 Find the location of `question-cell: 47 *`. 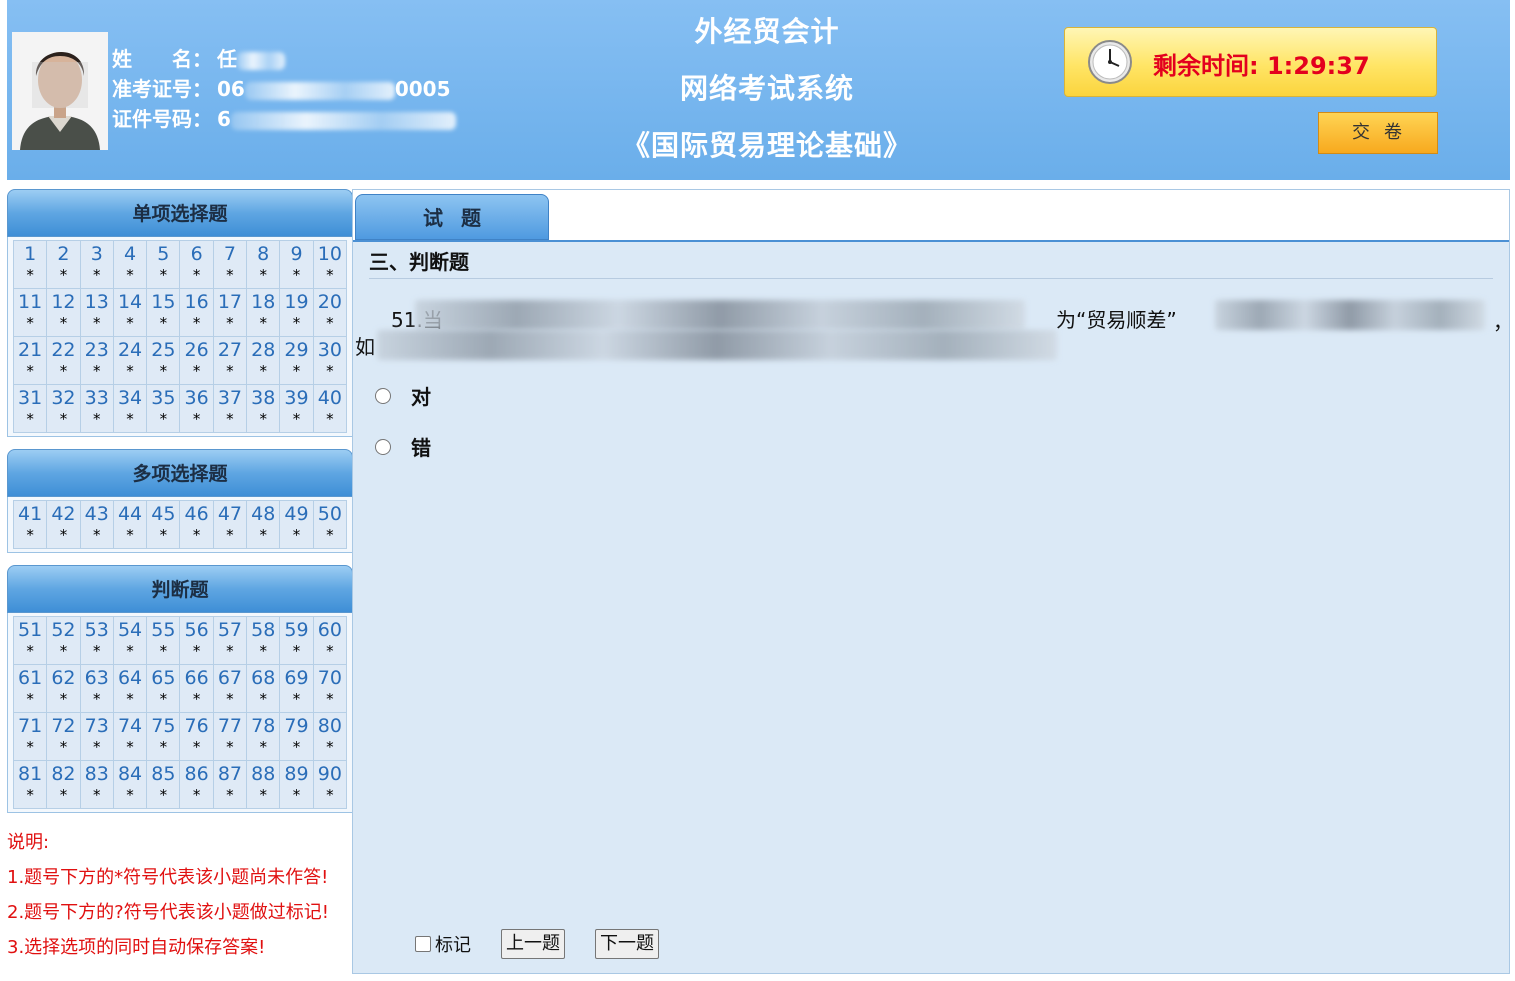

question-cell: 47 * is located at coordinates (230, 524).